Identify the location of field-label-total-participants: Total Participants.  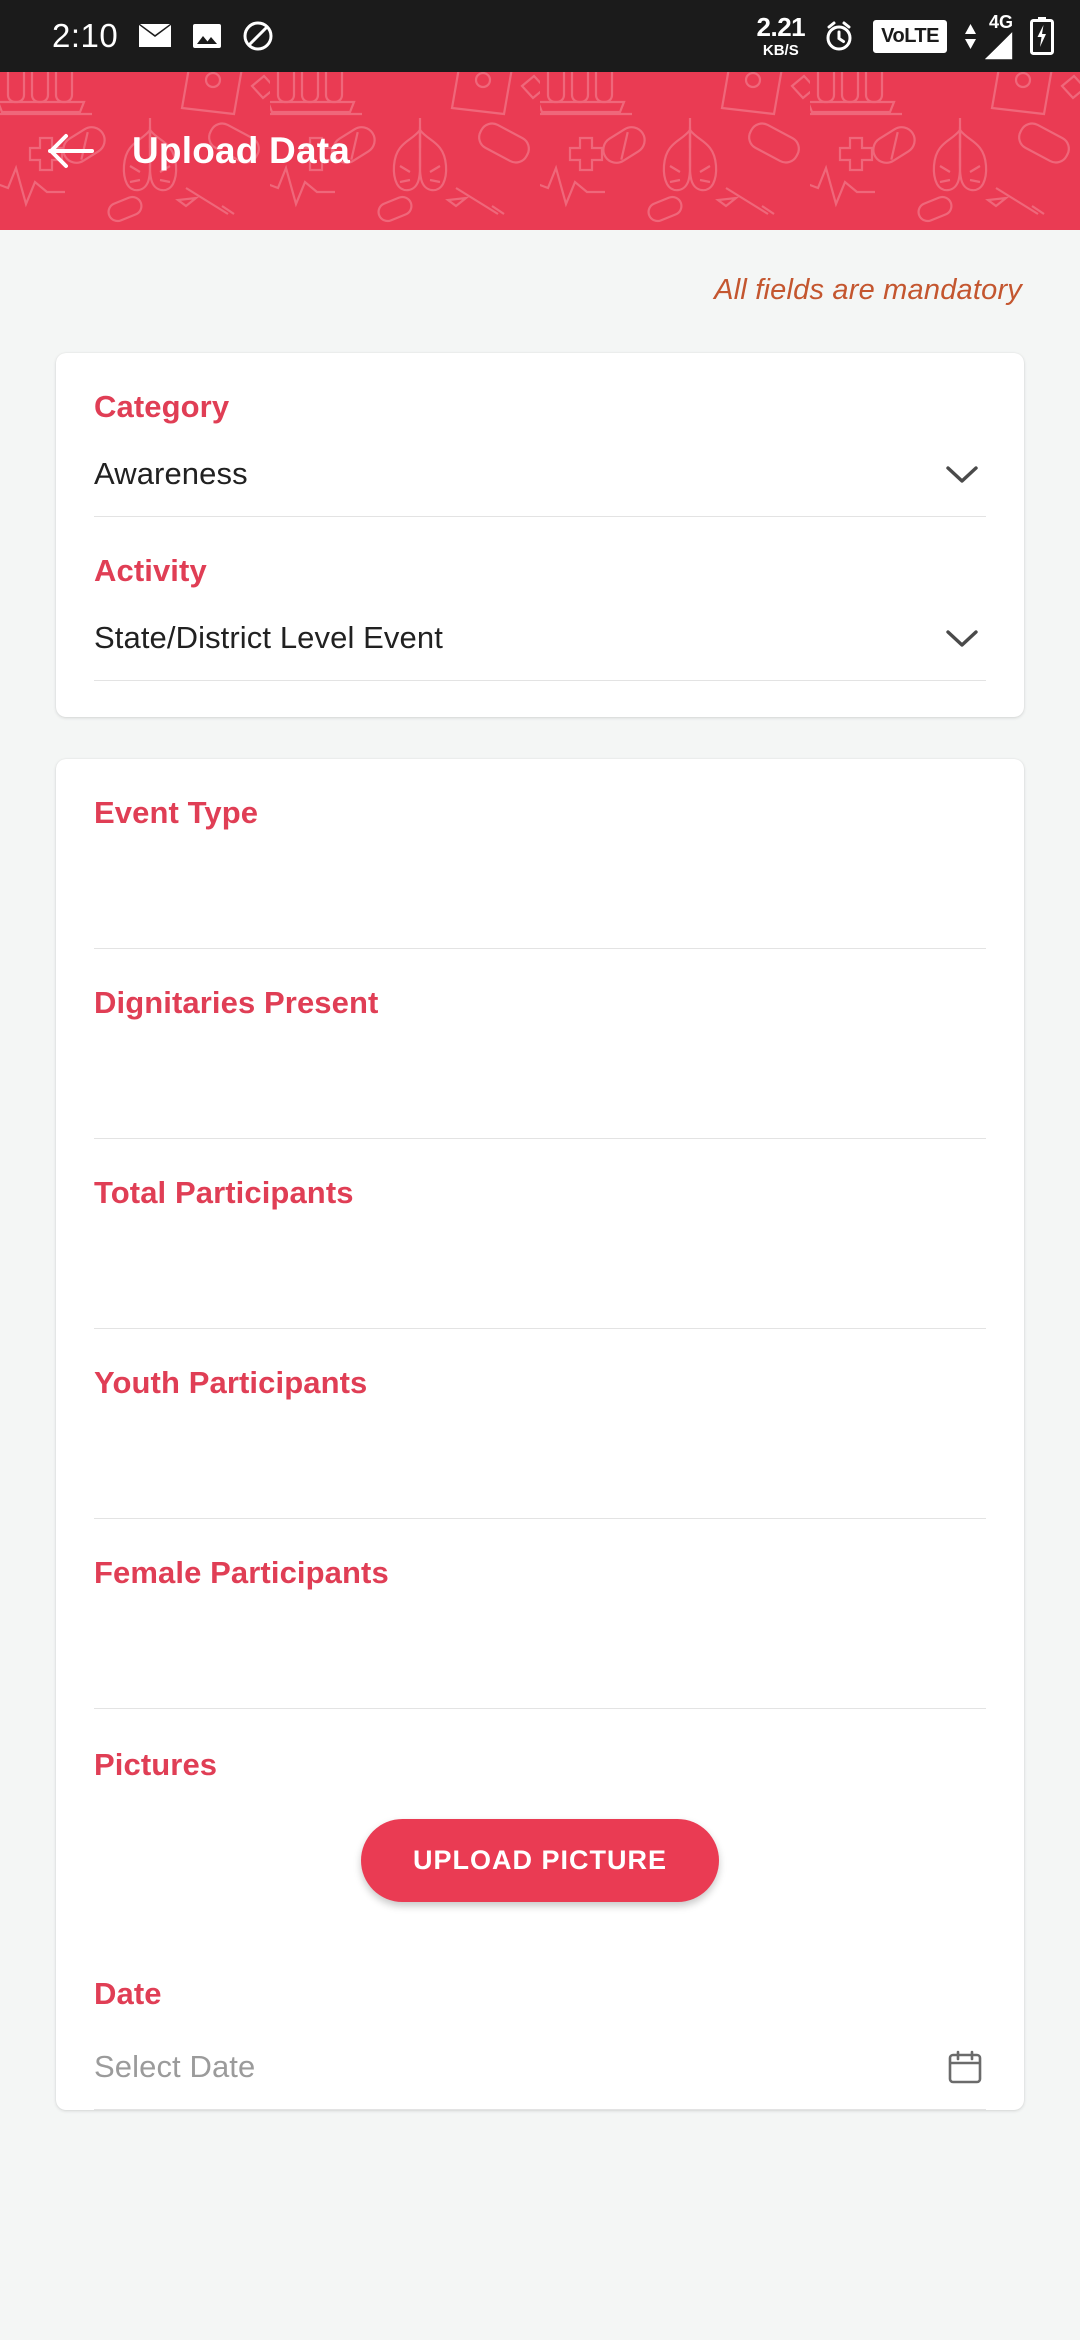
(224, 1192).